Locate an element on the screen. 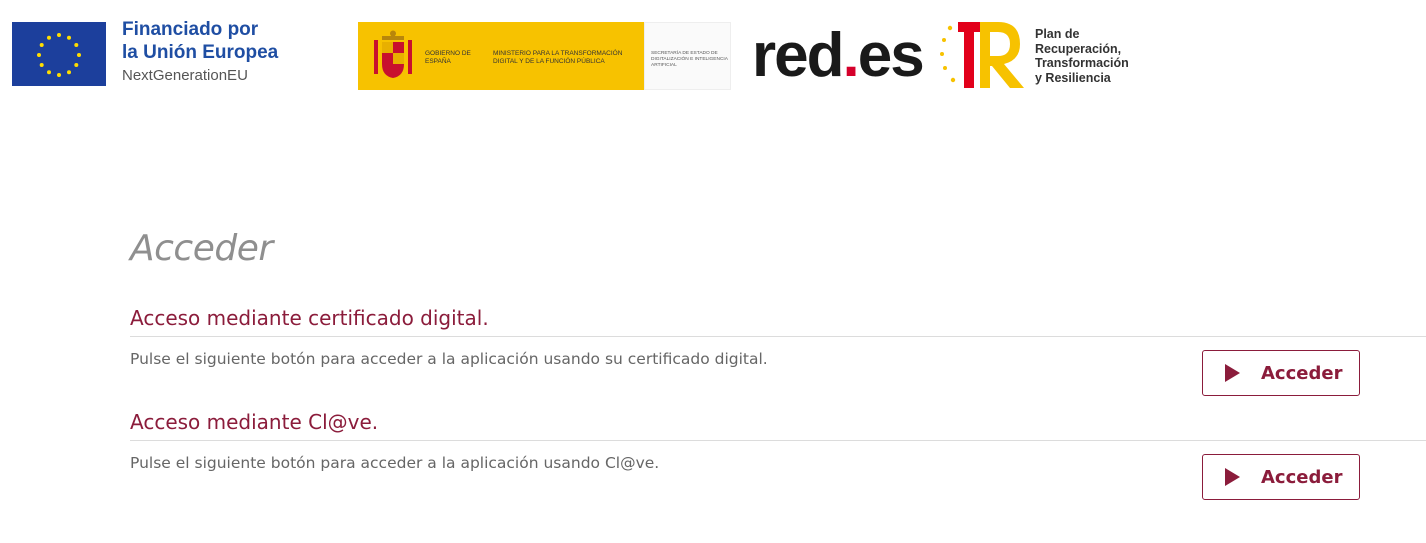 The height and width of the screenshot is (543, 1426). prtr-line-3: Transformación is located at coordinates (1082, 63).